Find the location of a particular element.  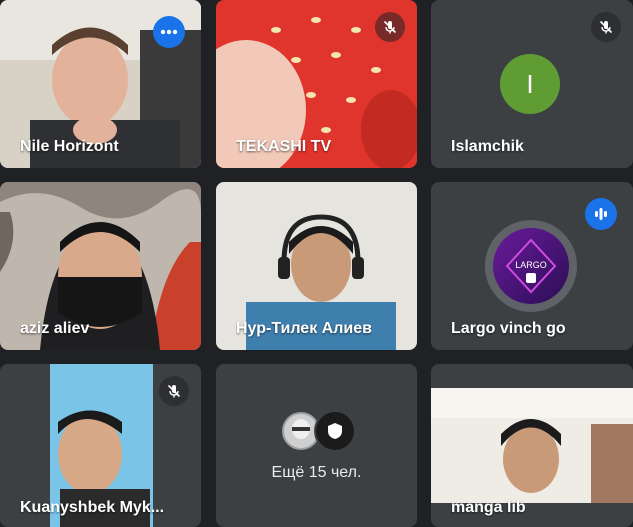

avatar: LARGO is located at coordinates (531, 266).